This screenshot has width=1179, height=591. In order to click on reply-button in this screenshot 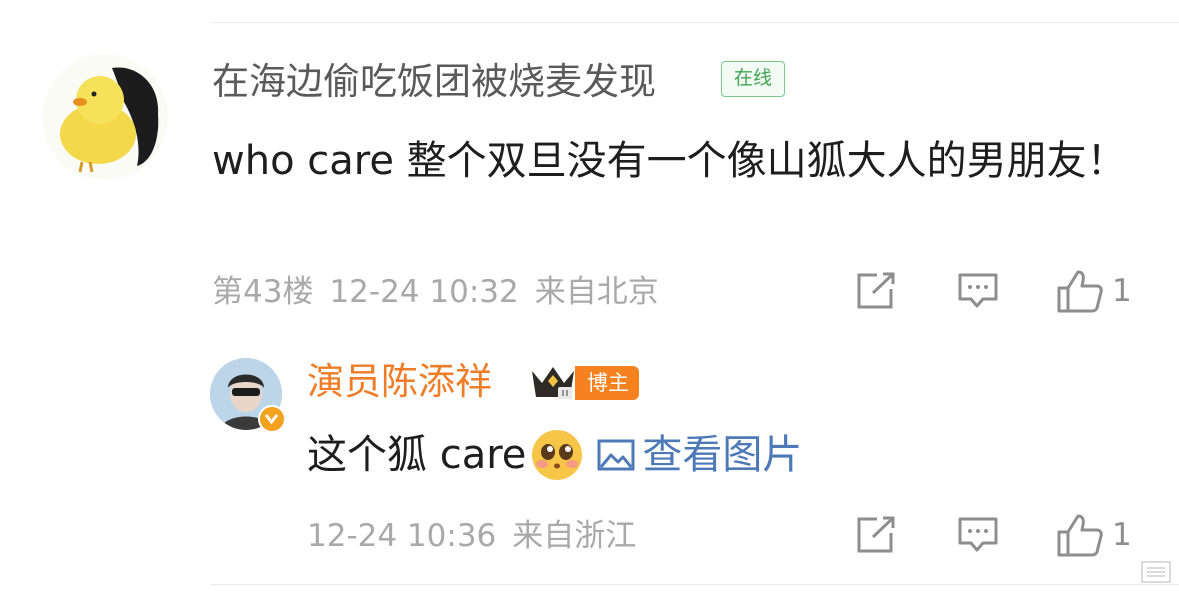, I will do `click(978, 291)`.